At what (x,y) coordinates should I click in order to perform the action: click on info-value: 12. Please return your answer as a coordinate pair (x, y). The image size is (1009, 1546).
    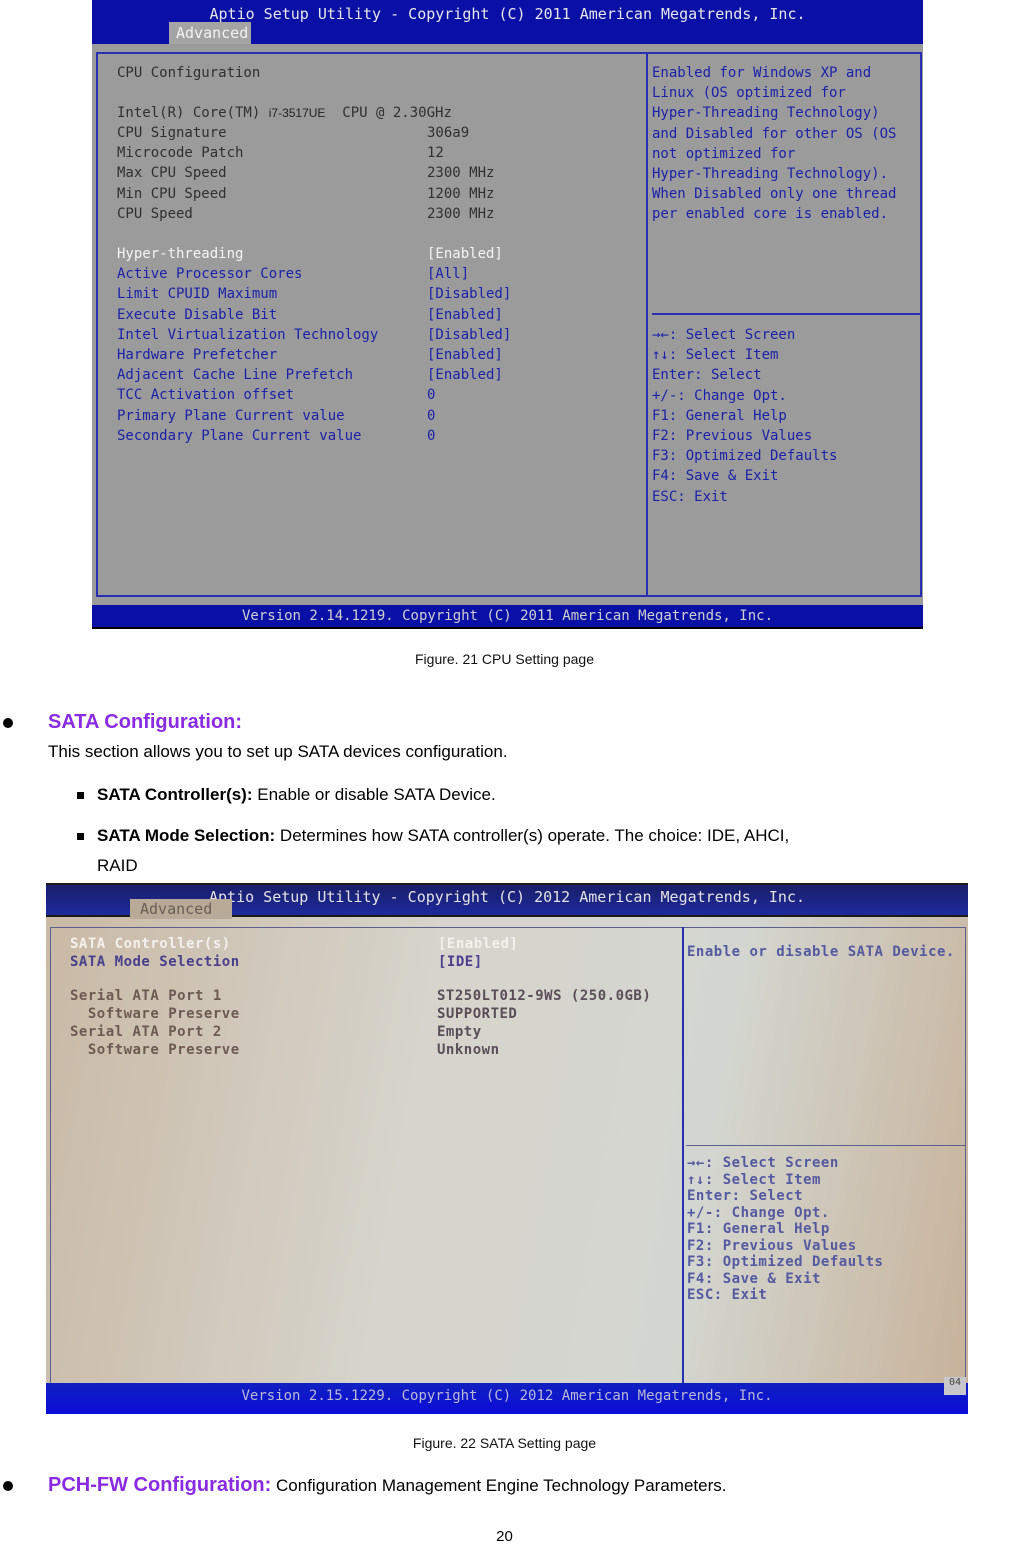
    Looking at the image, I should click on (435, 153).